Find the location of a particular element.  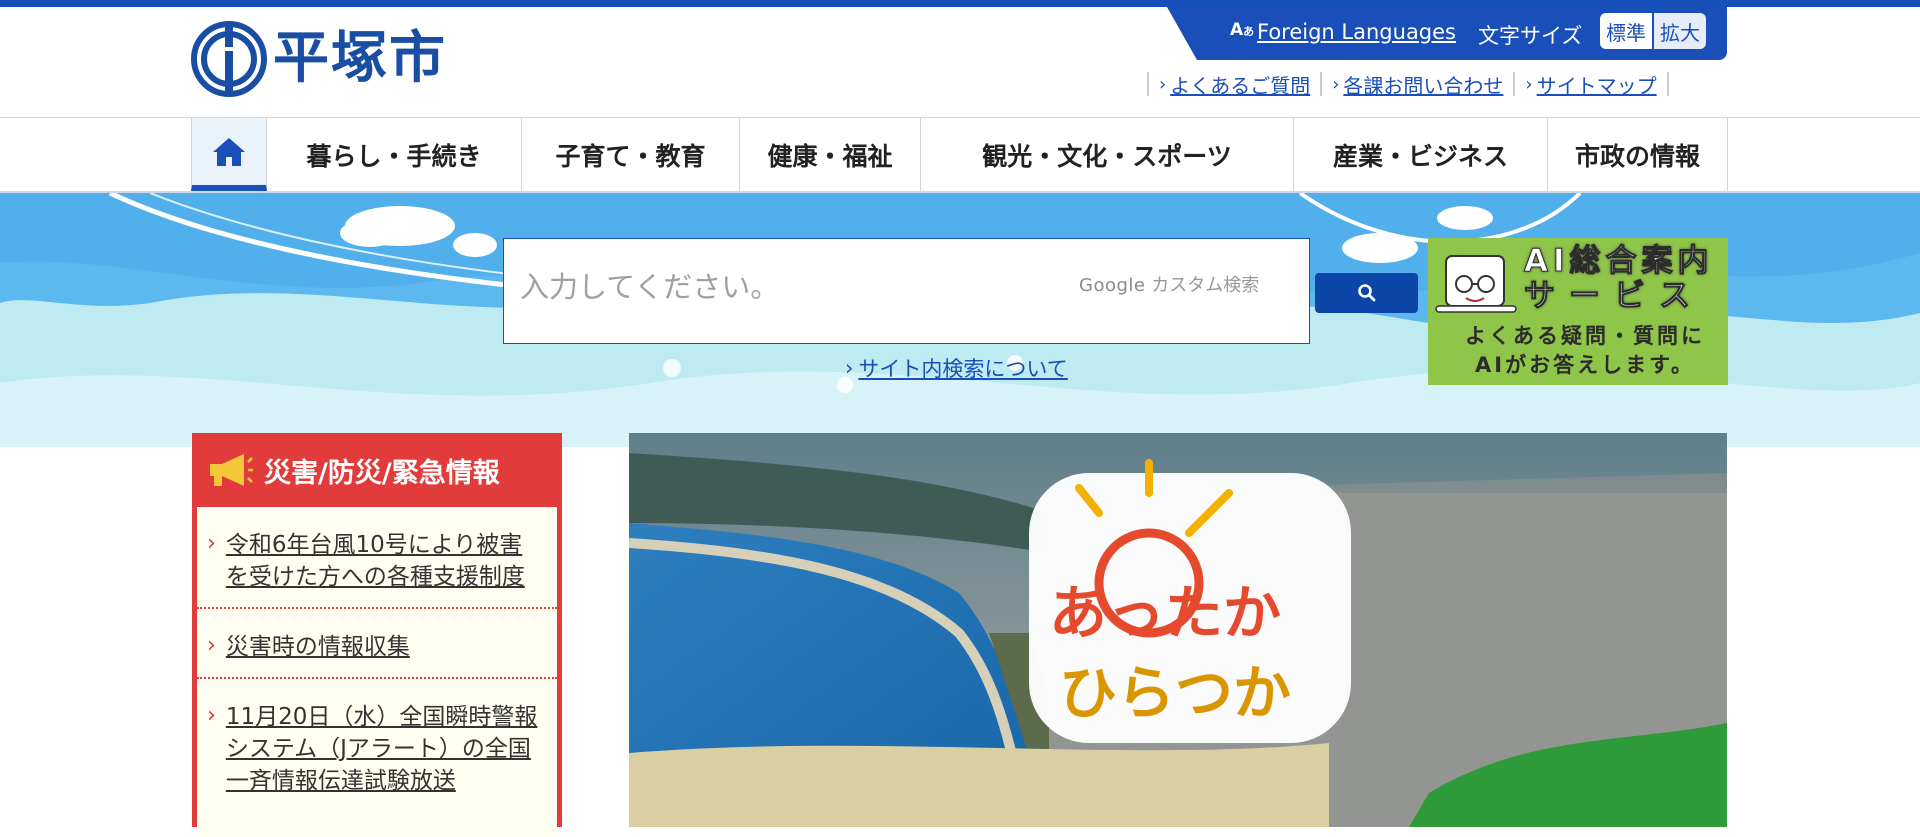

nav-health-welfare: 健康・福祉 is located at coordinates (830, 154).